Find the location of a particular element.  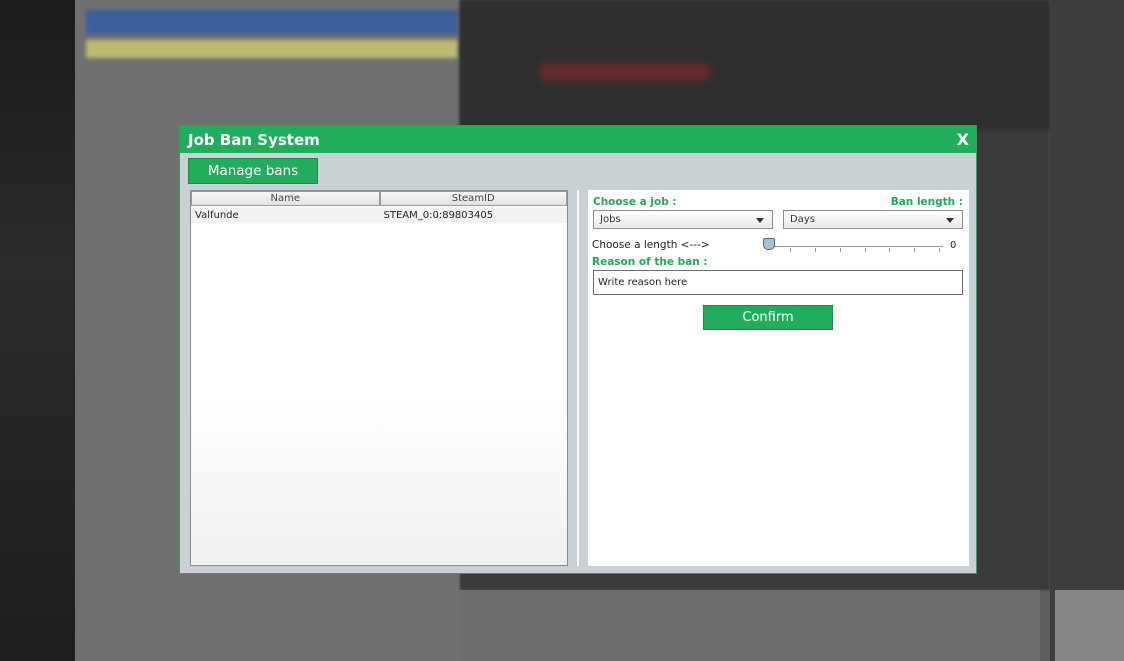

close-button: X is located at coordinates (963, 139).